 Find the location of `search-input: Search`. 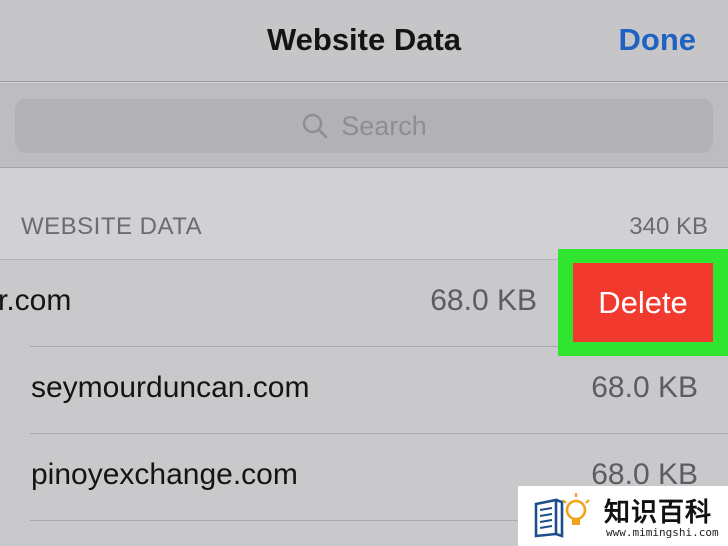

search-input: Search is located at coordinates (364, 126).